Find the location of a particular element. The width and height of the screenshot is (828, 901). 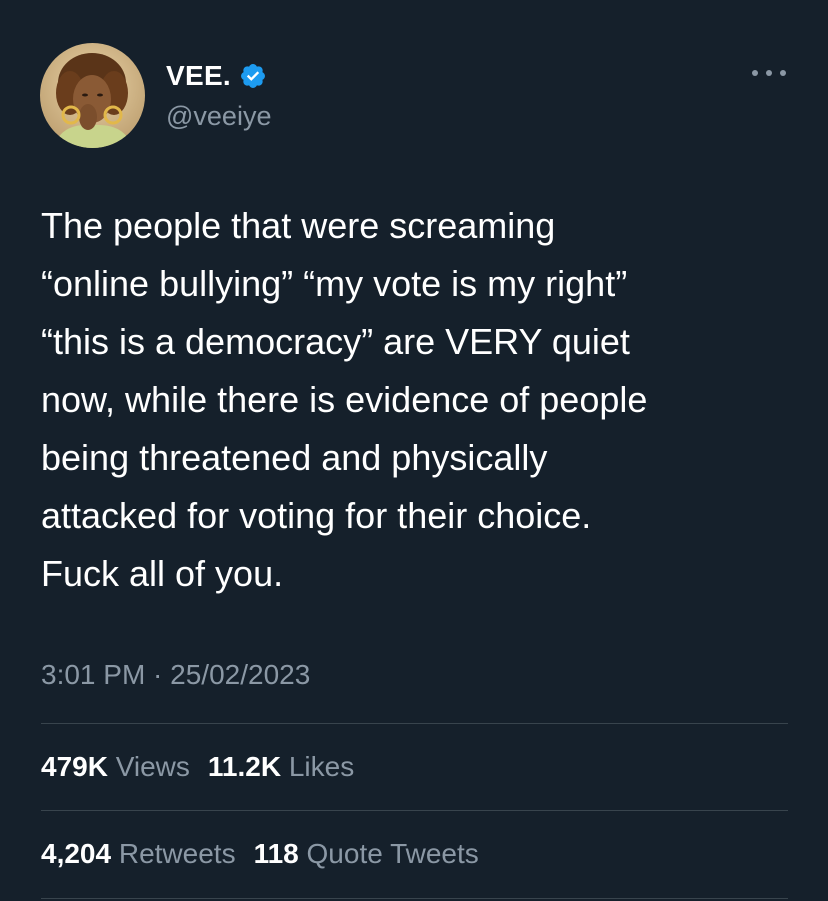

tweet-text-line: Fuck all of you. is located at coordinates (162, 573).